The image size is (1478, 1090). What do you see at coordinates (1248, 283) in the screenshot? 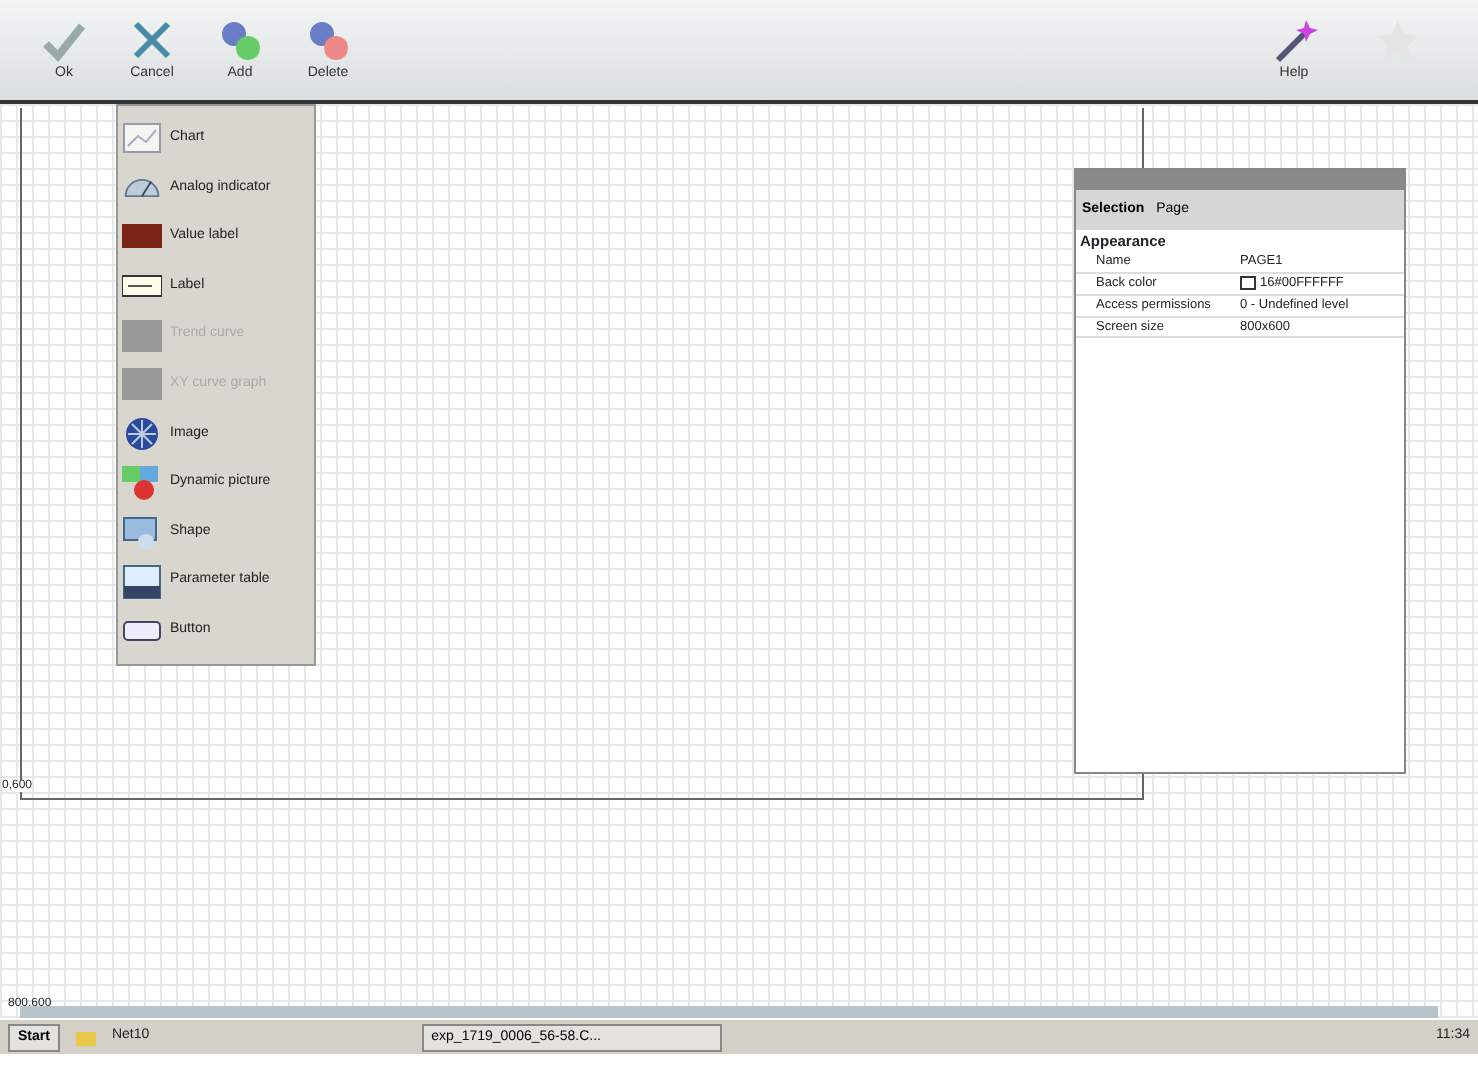
I see `color-swatch` at bounding box center [1248, 283].